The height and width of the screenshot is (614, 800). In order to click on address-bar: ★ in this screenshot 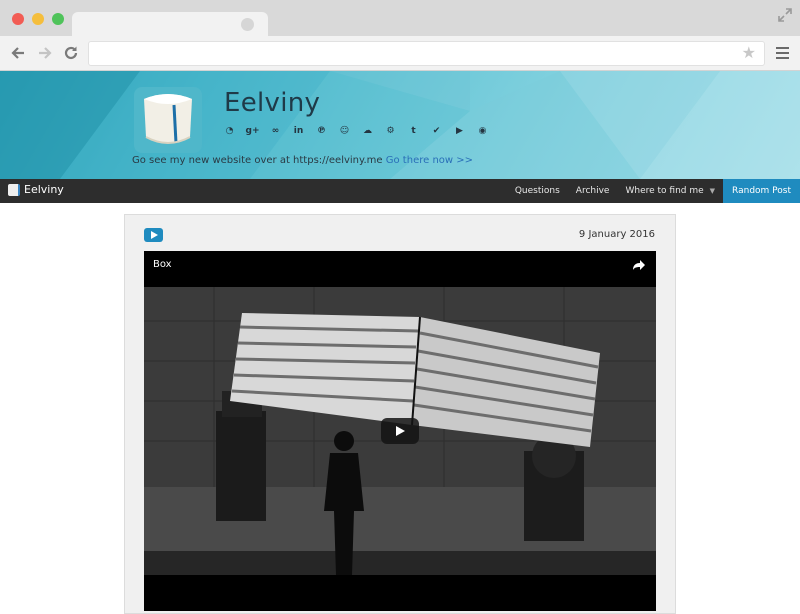, I will do `click(426, 53)`.